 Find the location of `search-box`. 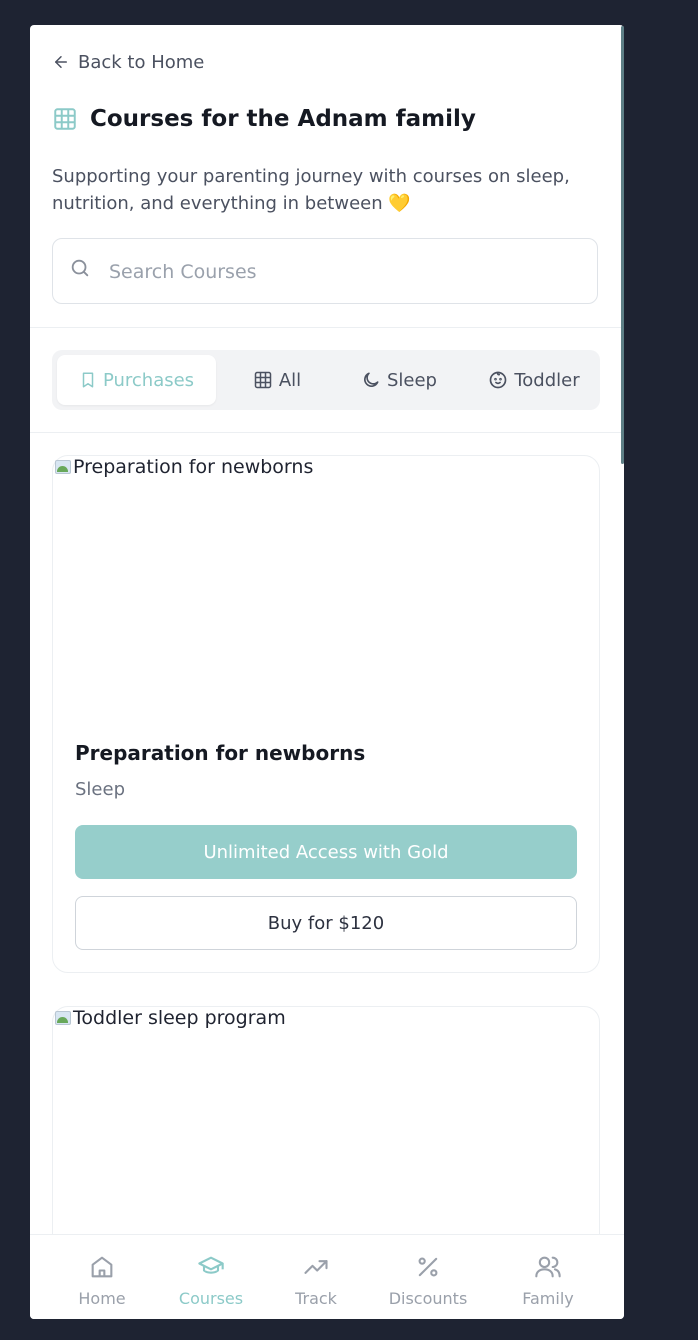

search-box is located at coordinates (325, 271).